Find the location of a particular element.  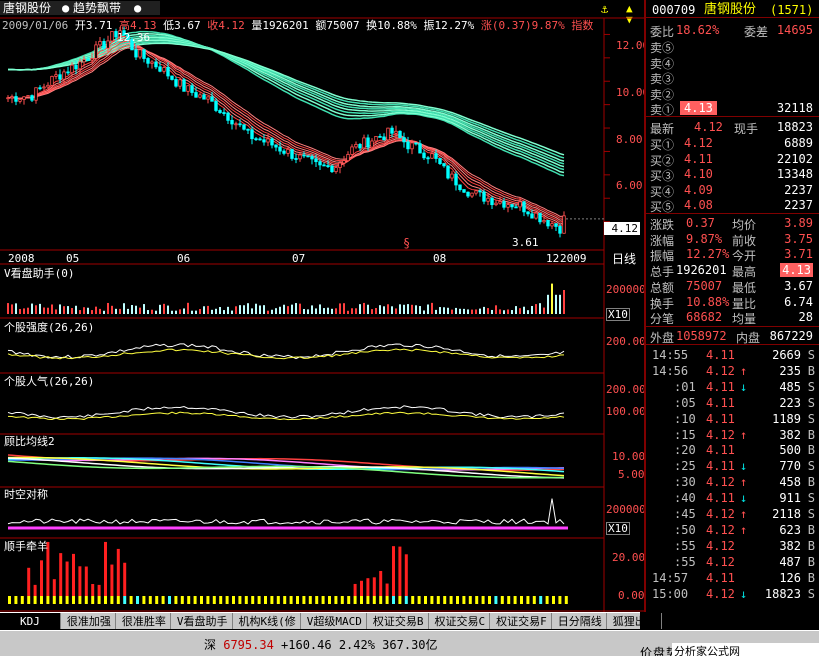

stat-value: 28 is located at coordinates (805, 317).